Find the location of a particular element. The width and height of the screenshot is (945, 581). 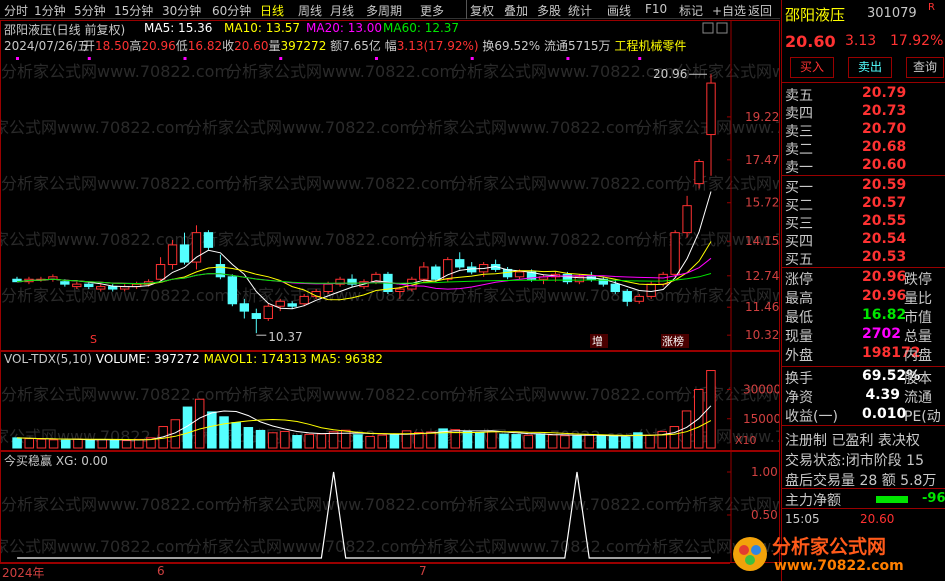

current-price: 20.60 is located at coordinates (810, 41).